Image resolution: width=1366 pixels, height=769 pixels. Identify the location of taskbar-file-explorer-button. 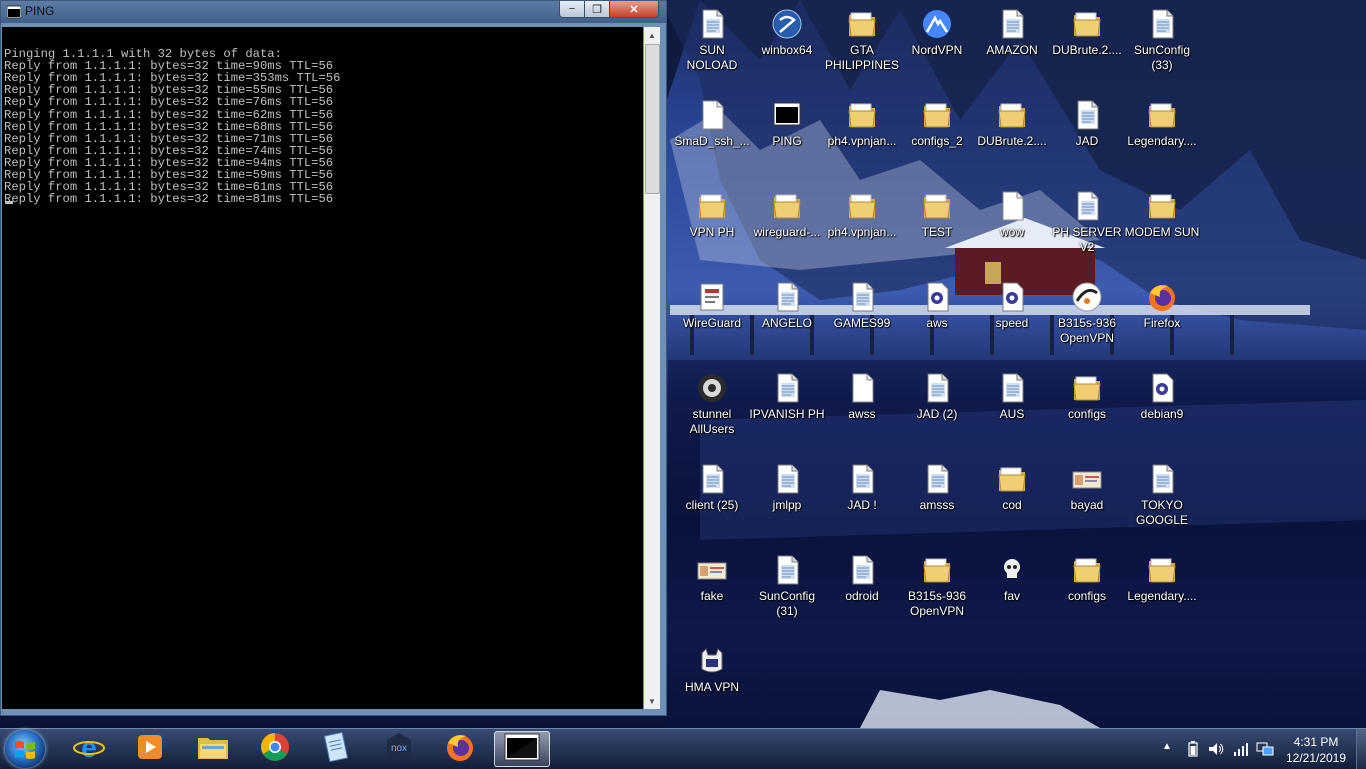
(213, 749).